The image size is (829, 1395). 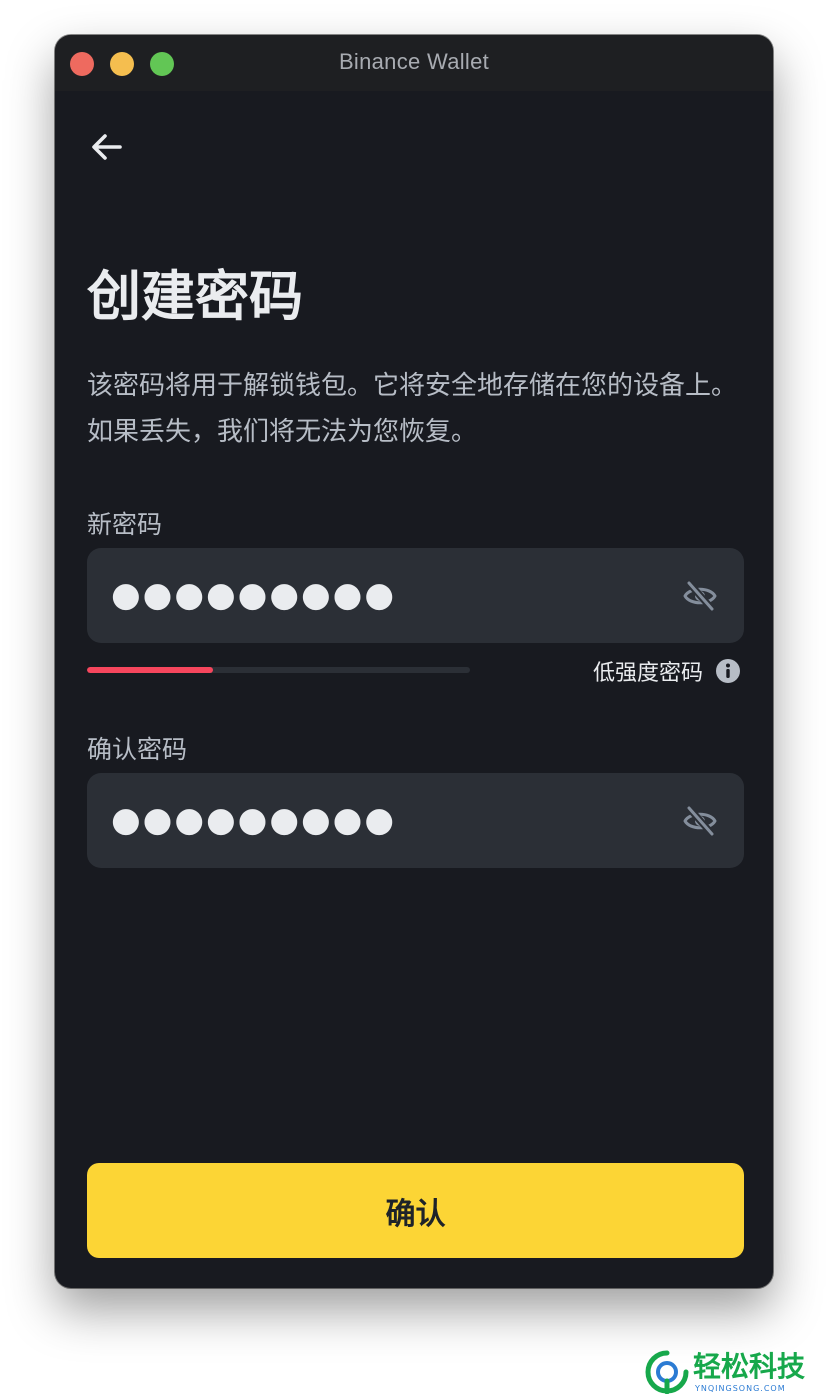 What do you see at coordinates (728, 671) in the screenshot?
I see `info-icon` at bounding box center [728, 671].